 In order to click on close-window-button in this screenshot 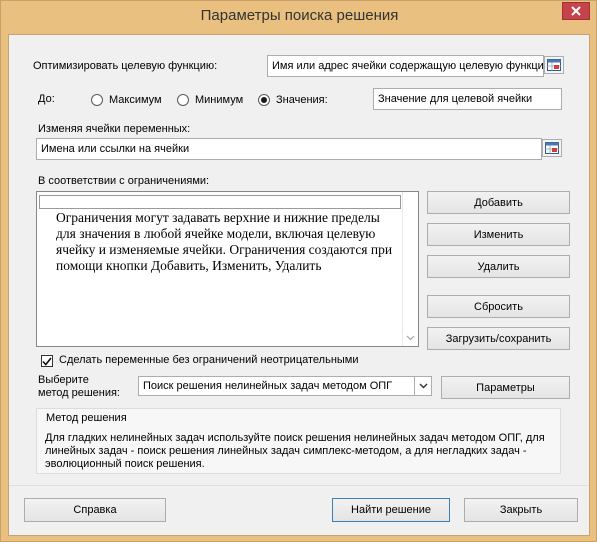, I will do `click(576, 11)`.